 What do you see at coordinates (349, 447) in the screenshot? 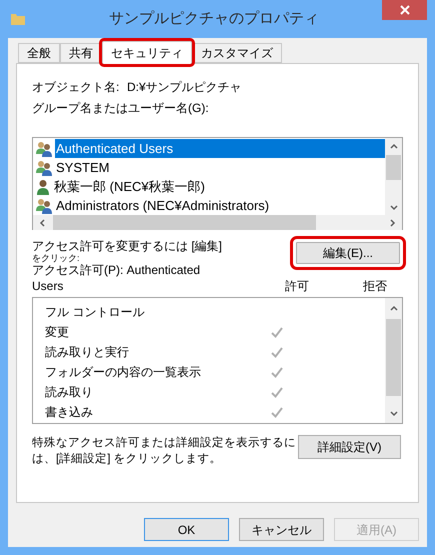
I see `advanced-button: 詳細設定(V)` at bounding box center [349, 447].